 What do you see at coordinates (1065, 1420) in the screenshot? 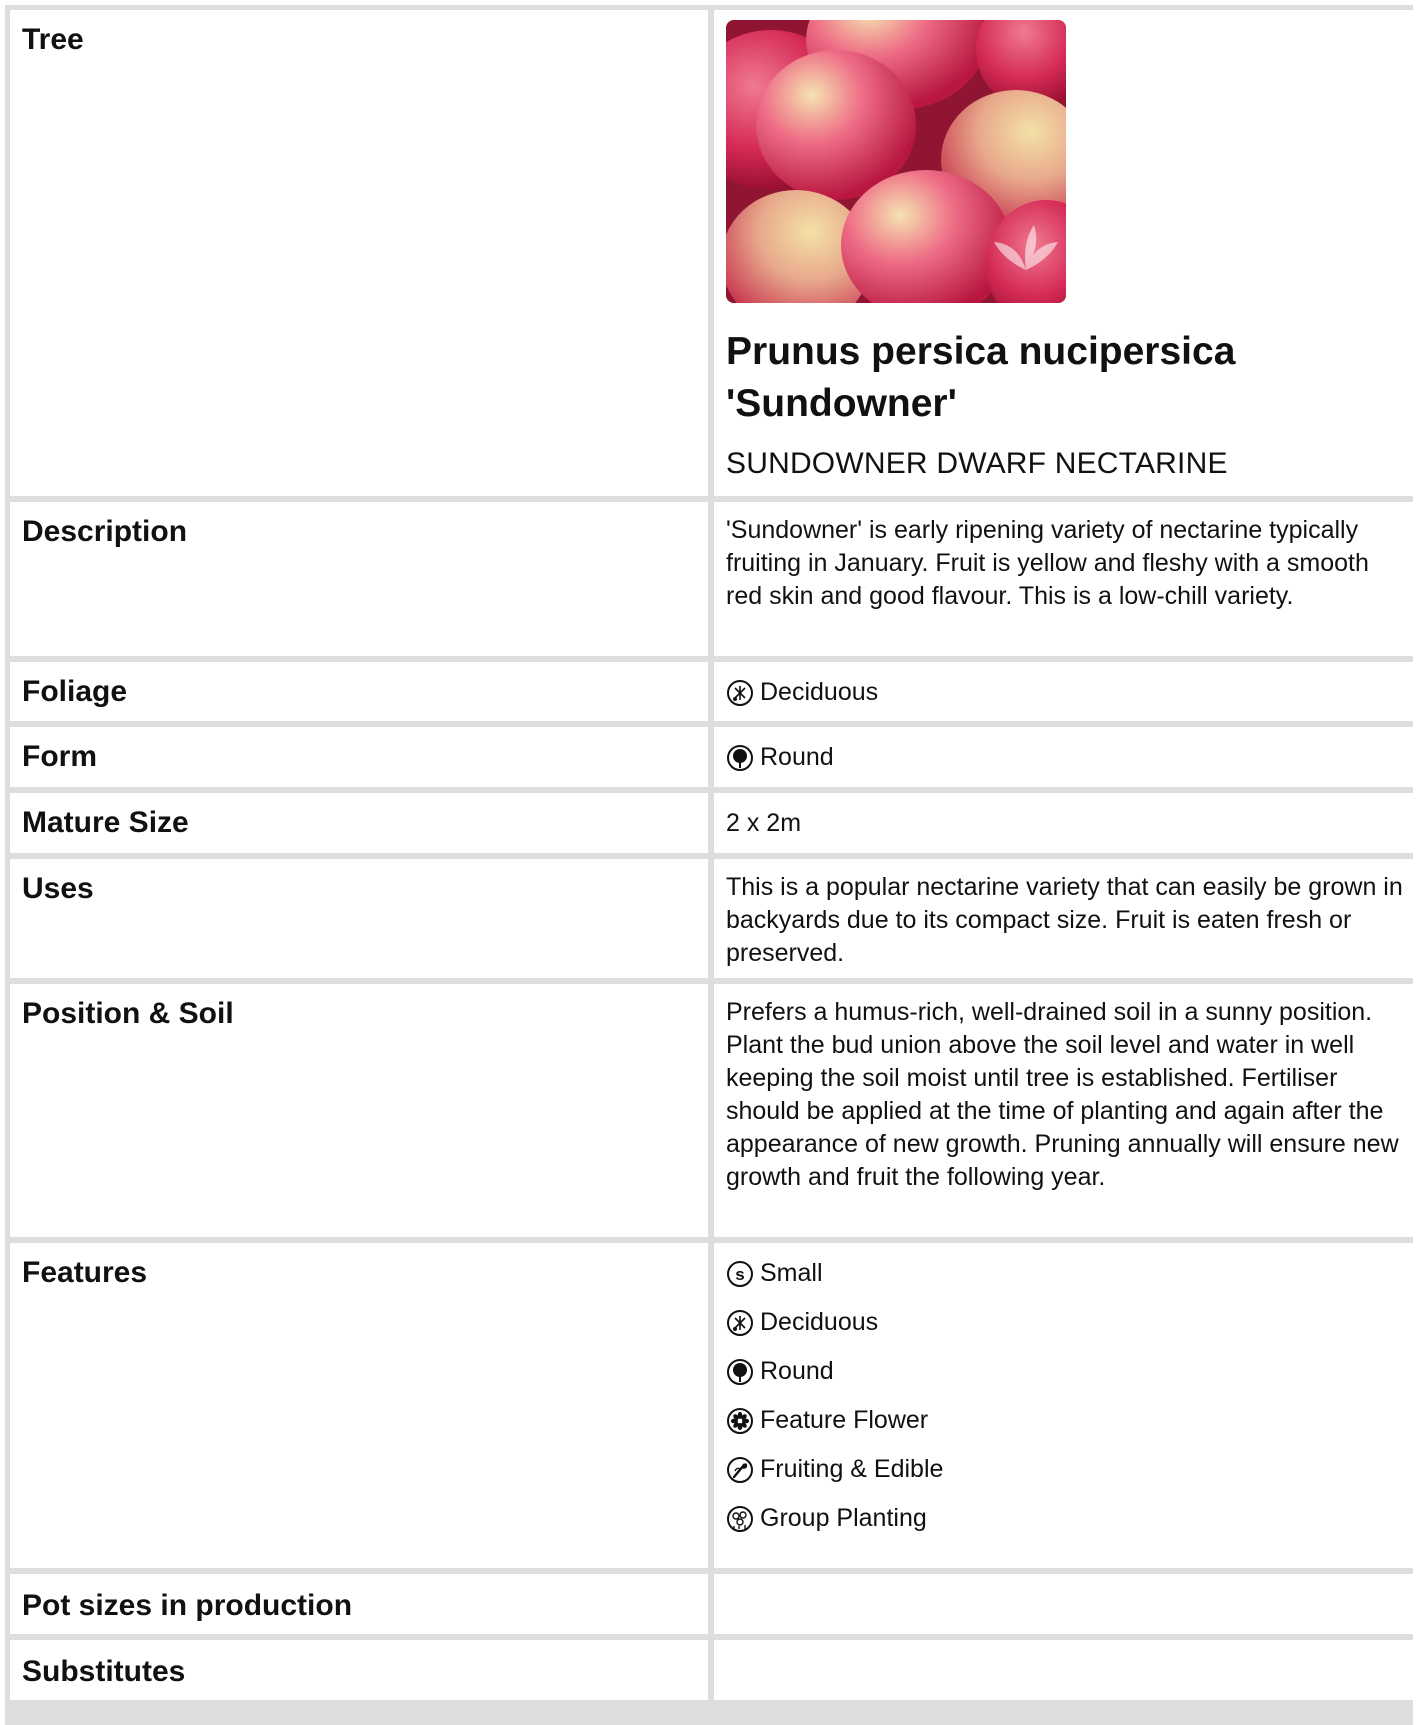
I see `feature-item: Feature Flower` at bounding box center [1065, 1420].